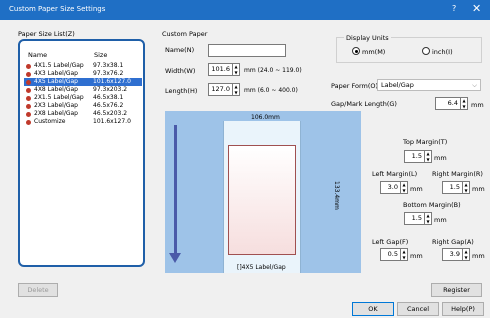 Image resolution: width=490 pixels, height=318 pixels. What do you see at coordinates (83, 114) in the screenshot?
I see `list-item: 2X8 Label/Gap 46.5x203.2` at bounding box center [83, 114].